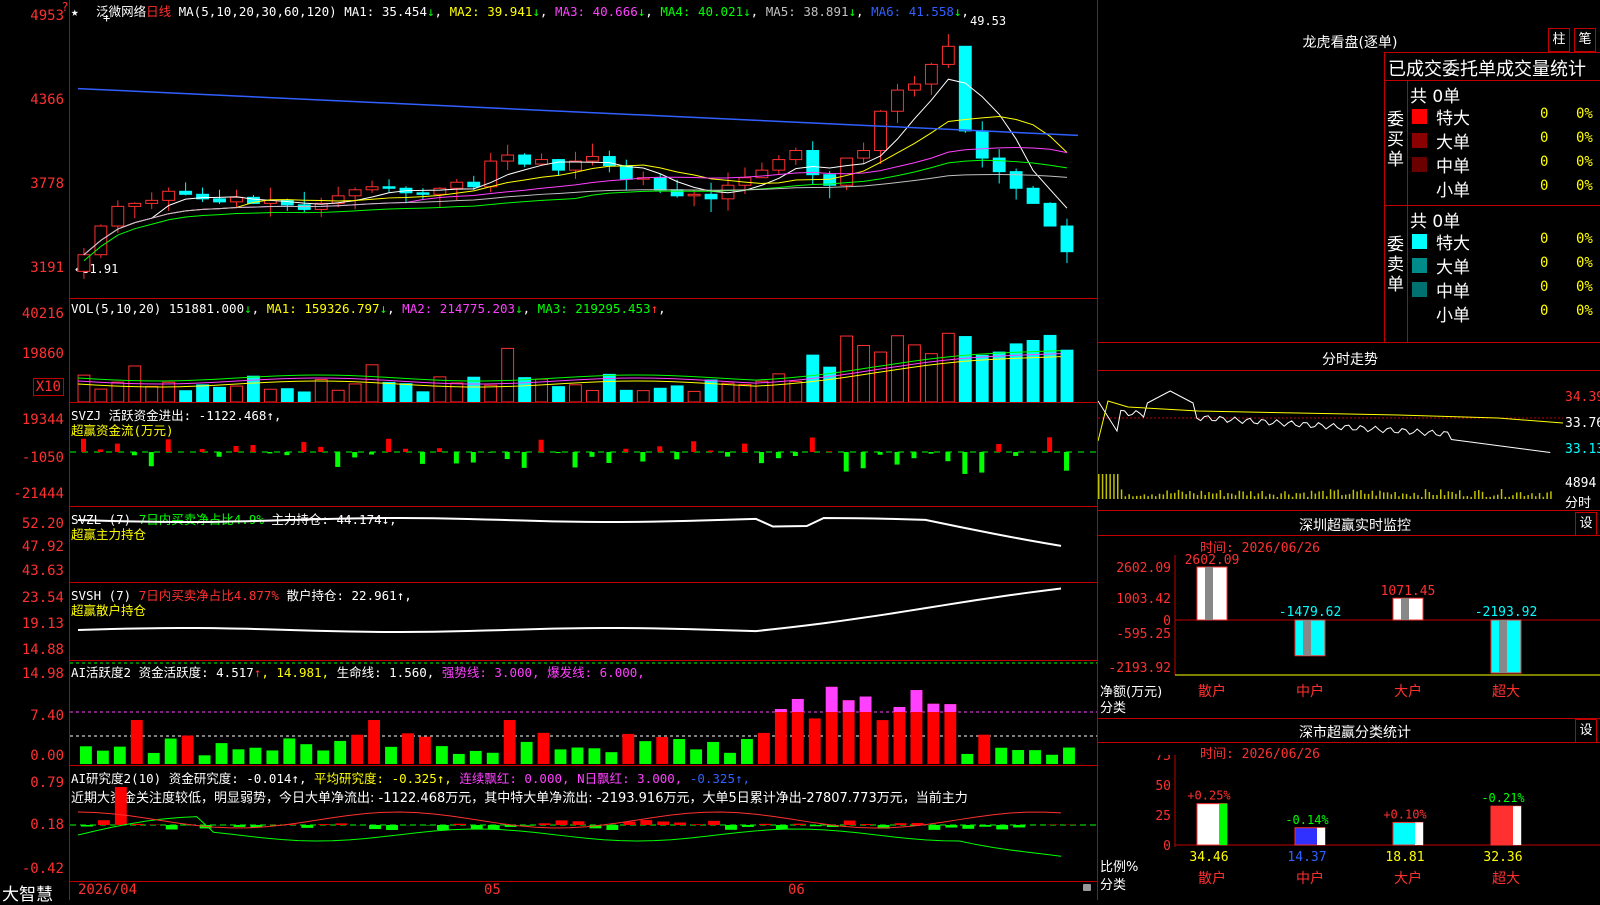 This screenshot has width=1600, height=905. Describe the element at coordinates (47, 268) in the screenshot. I see `y-tick: 3191` at that location.